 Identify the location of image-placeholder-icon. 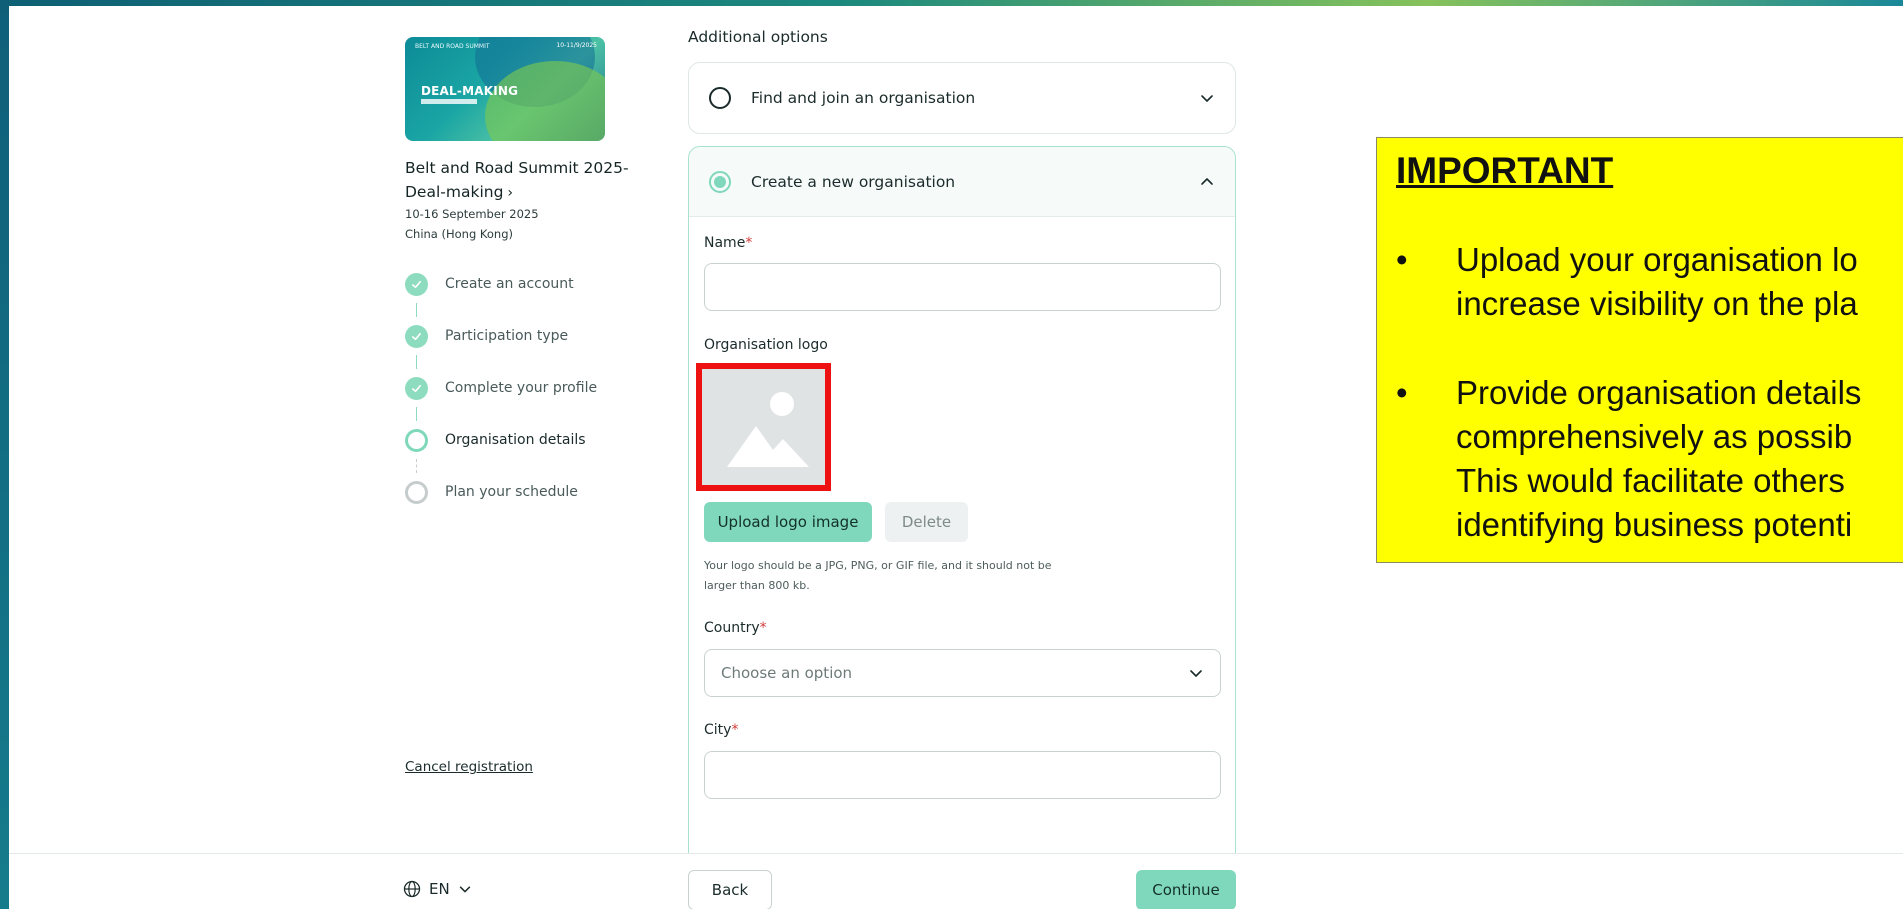
(768, 429).